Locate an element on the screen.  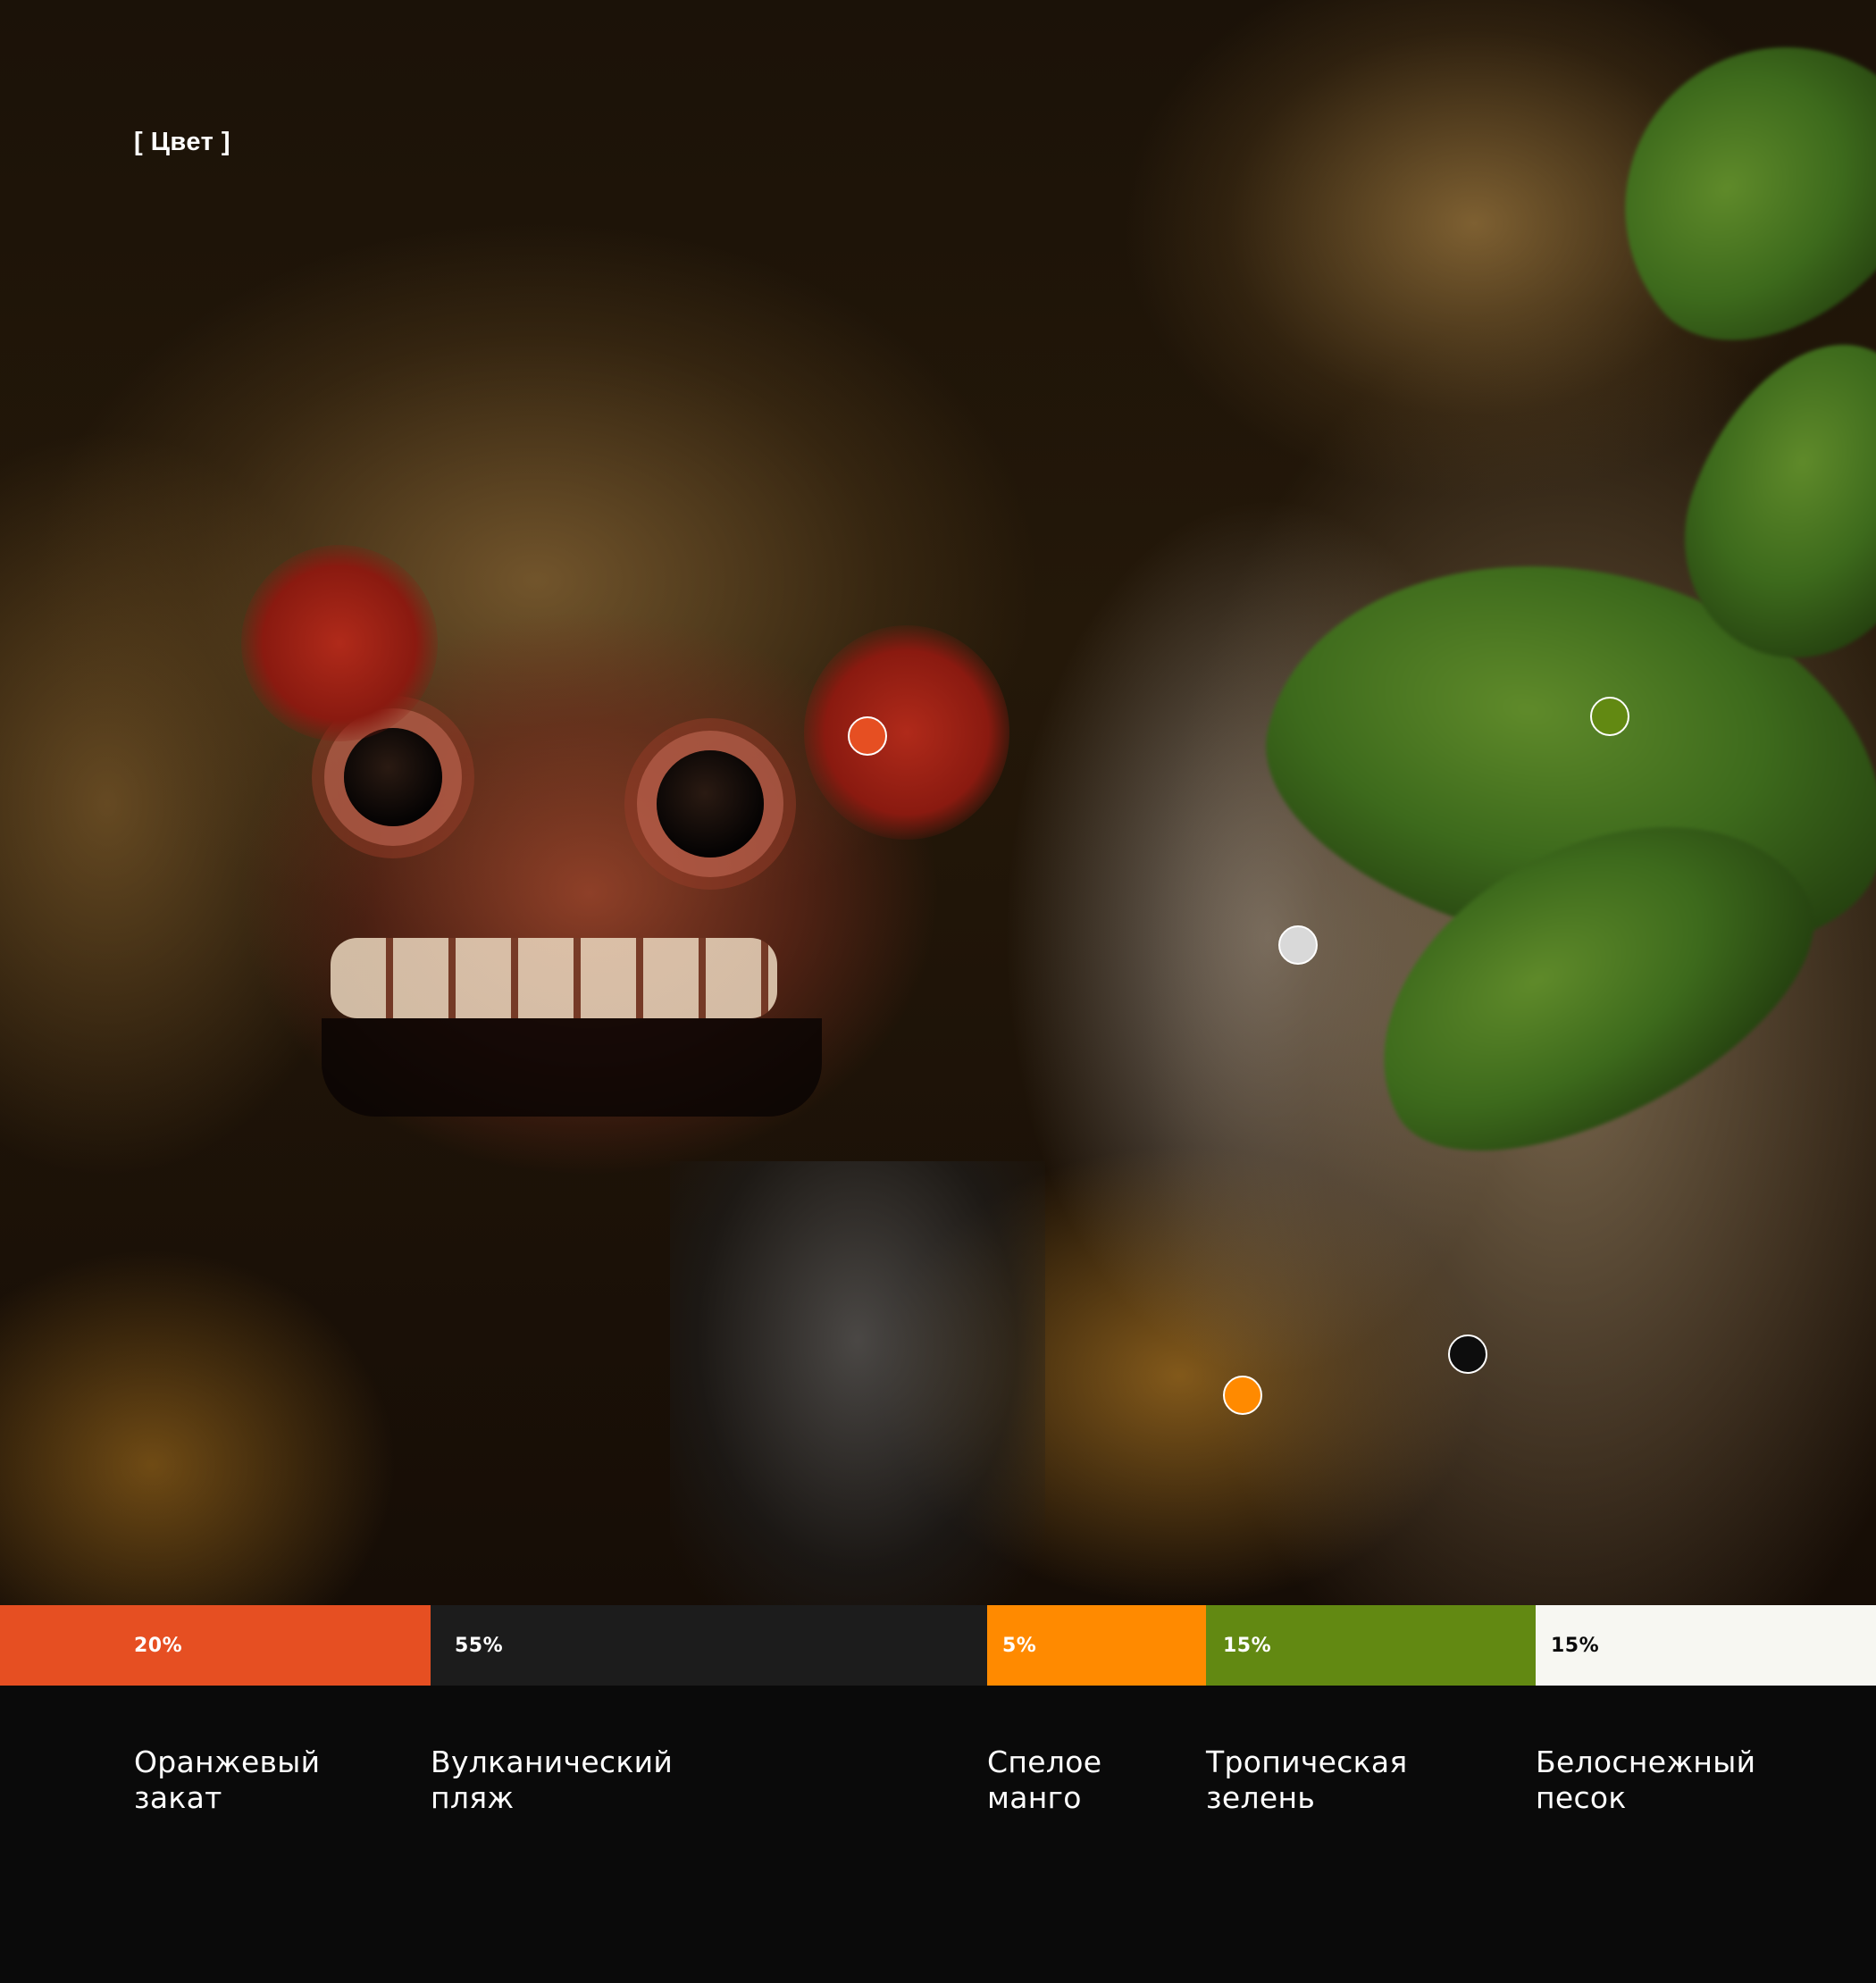
orange-sample-marker is located at coordinates (867, 736).